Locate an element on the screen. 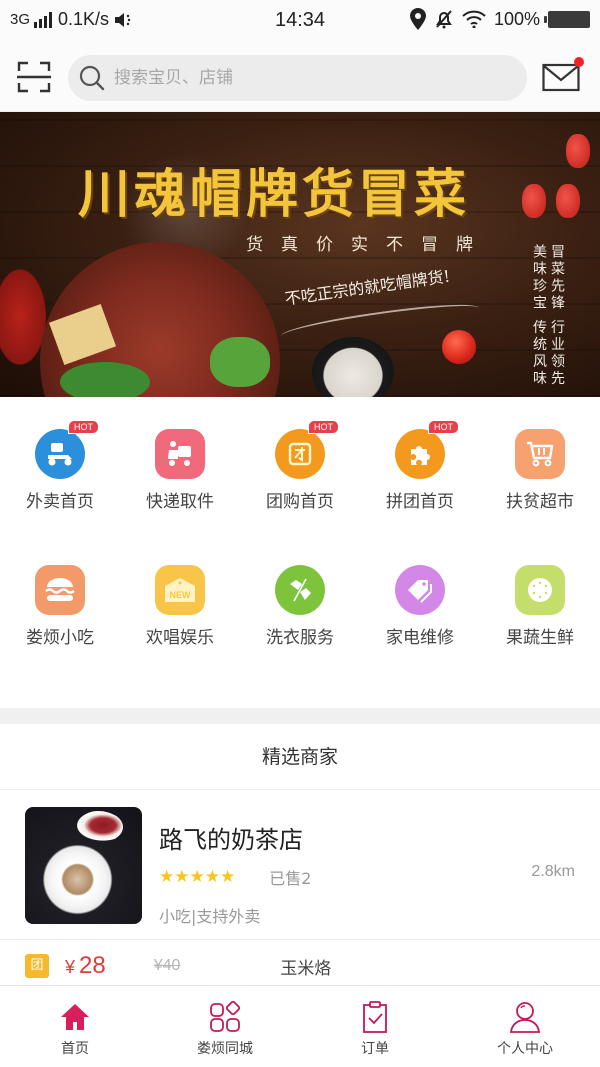 This screenshot has height=1067, width=600. rice-bowl-decoration is located at coordinates (353, 367).